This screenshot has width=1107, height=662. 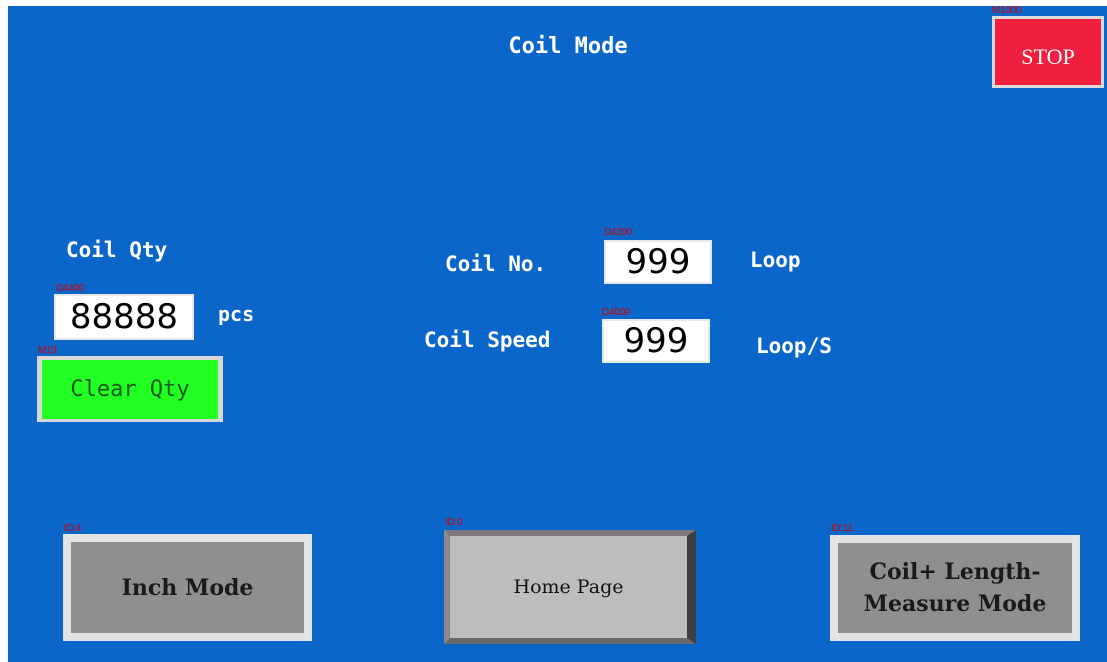 I want to click on page-title: Coil Mode, so click(x=568, y=46).